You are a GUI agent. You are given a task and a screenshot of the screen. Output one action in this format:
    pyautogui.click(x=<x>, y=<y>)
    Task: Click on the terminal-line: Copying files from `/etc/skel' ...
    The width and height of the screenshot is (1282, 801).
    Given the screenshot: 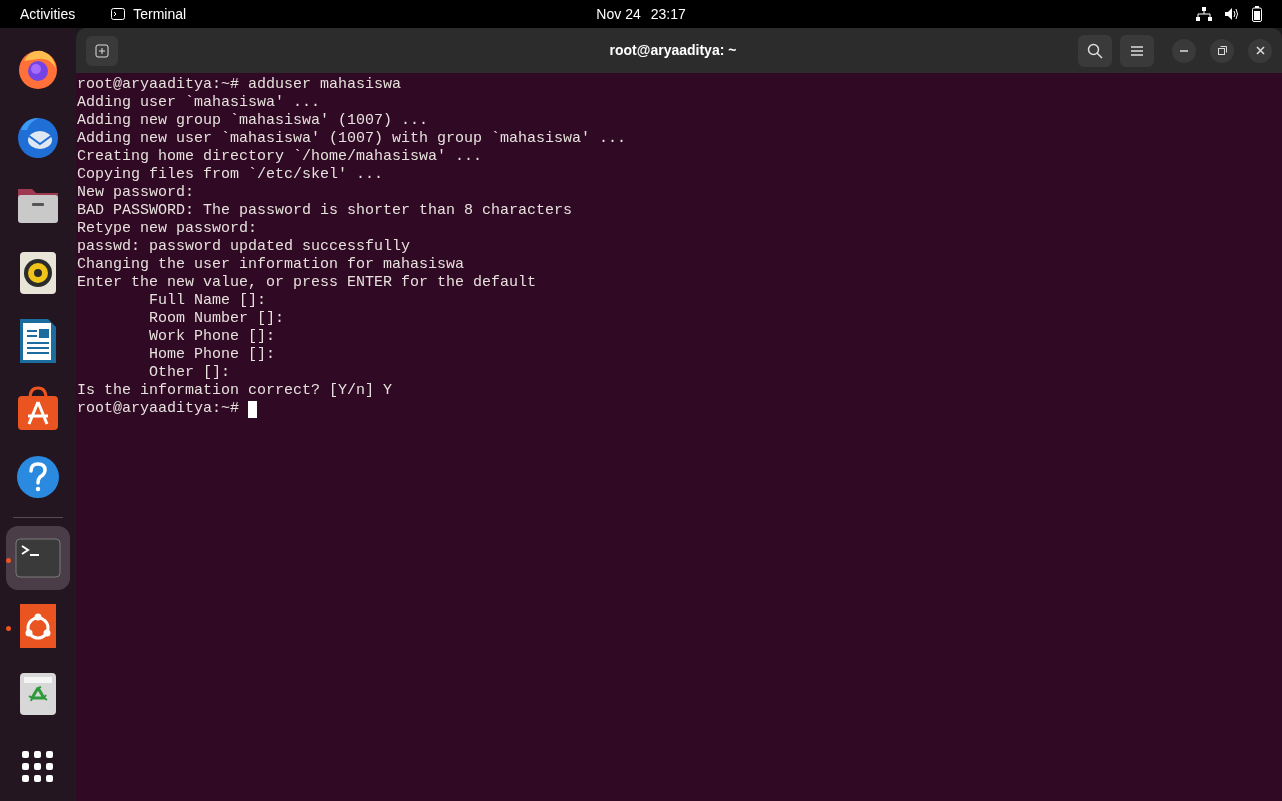 What is the action you would take?
    pyautogui.click(x=230, y=175)
    